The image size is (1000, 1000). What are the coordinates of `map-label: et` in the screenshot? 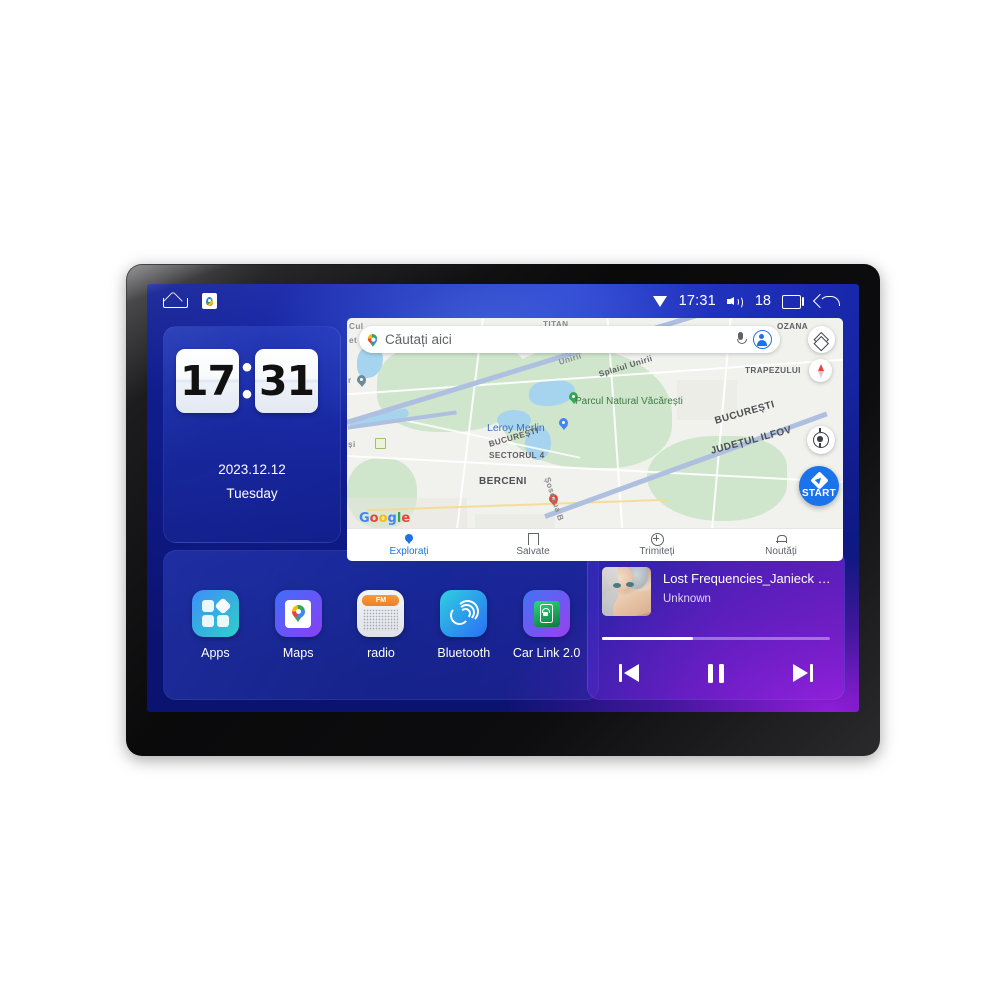 It's located at (353, 340).